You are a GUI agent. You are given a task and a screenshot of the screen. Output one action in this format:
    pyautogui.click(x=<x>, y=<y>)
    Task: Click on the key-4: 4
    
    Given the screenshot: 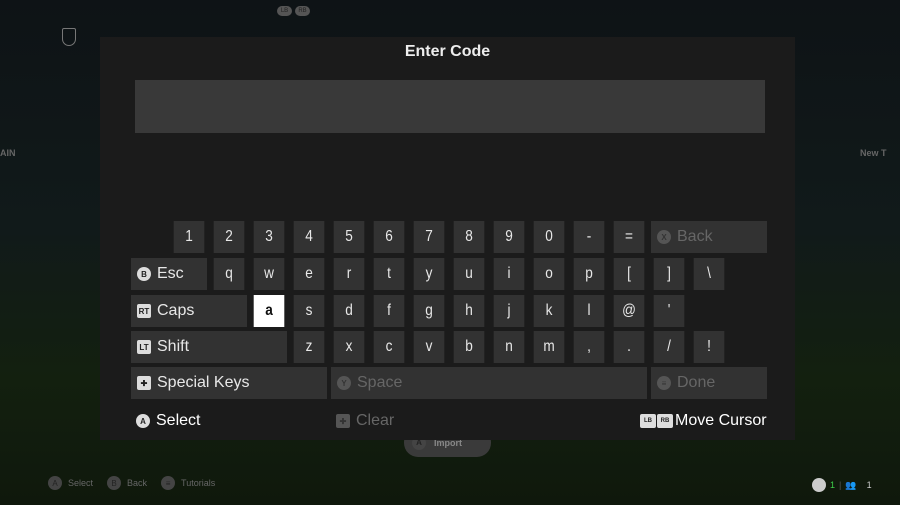 What is the action you would take?
    pyautogui.click(x=309, y=237)
    